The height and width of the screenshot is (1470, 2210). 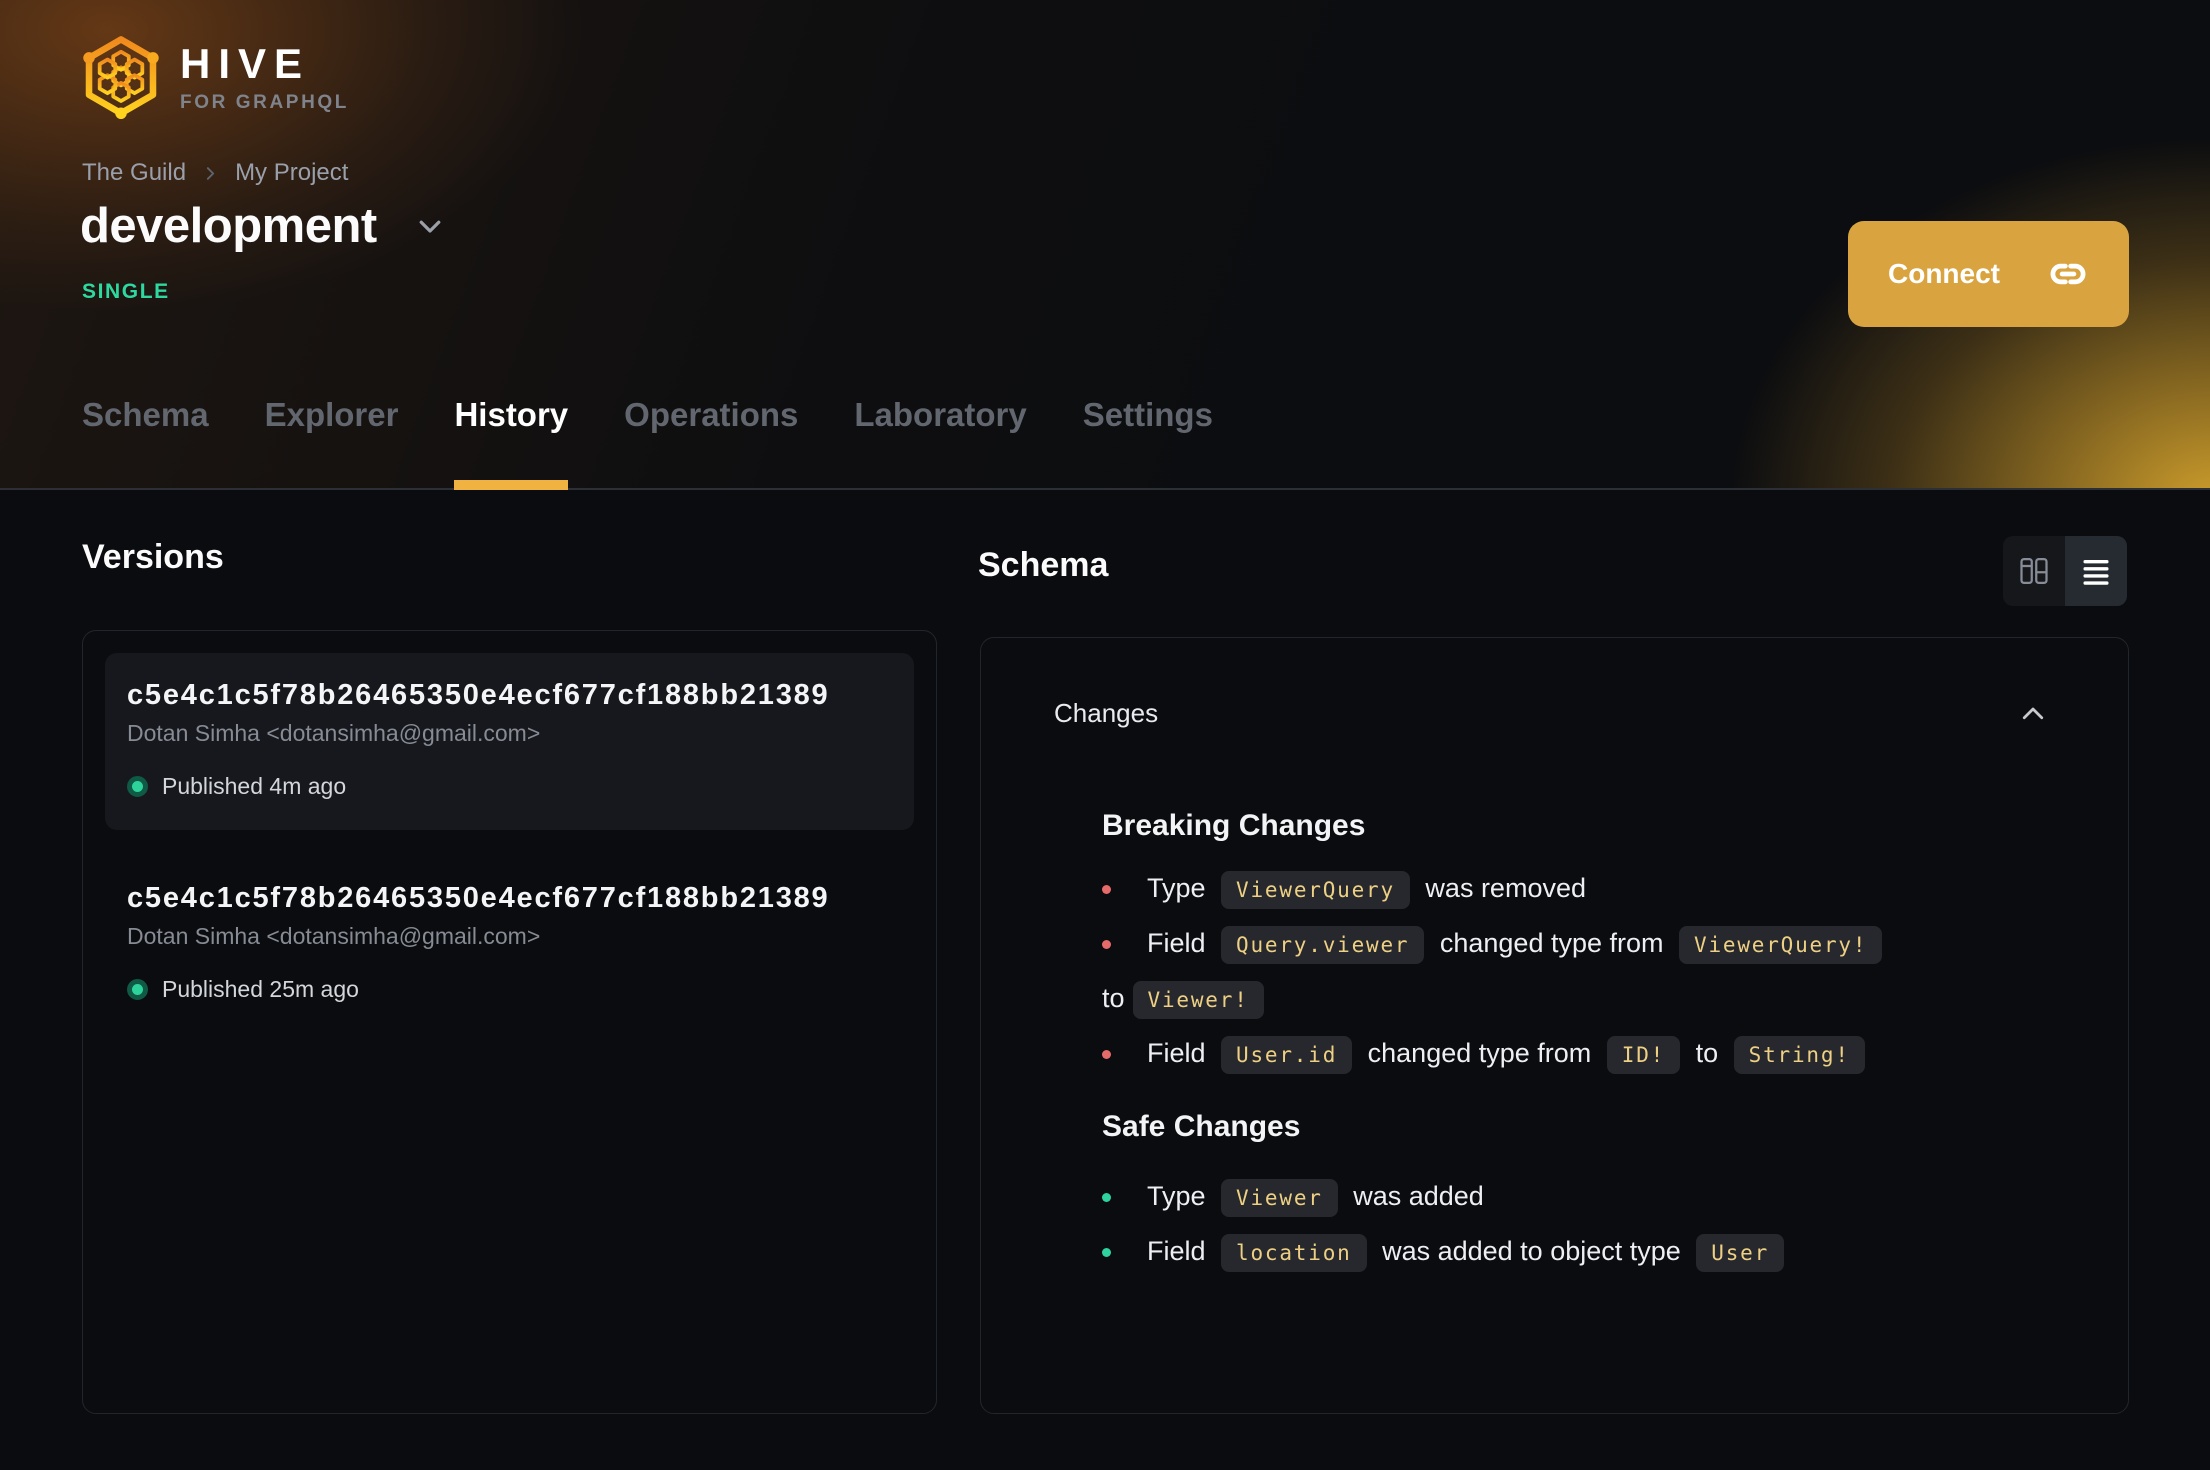 I want to click on link-icon, so click(x=2068, y=274).